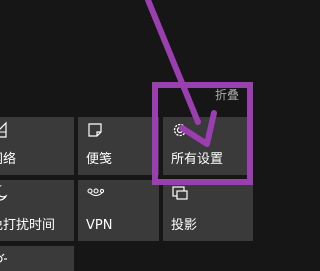 The image size is (320, 271). Describe the element at coordinates (208, 210) in the screenshot. I see `project-tile: 投影` at that location.